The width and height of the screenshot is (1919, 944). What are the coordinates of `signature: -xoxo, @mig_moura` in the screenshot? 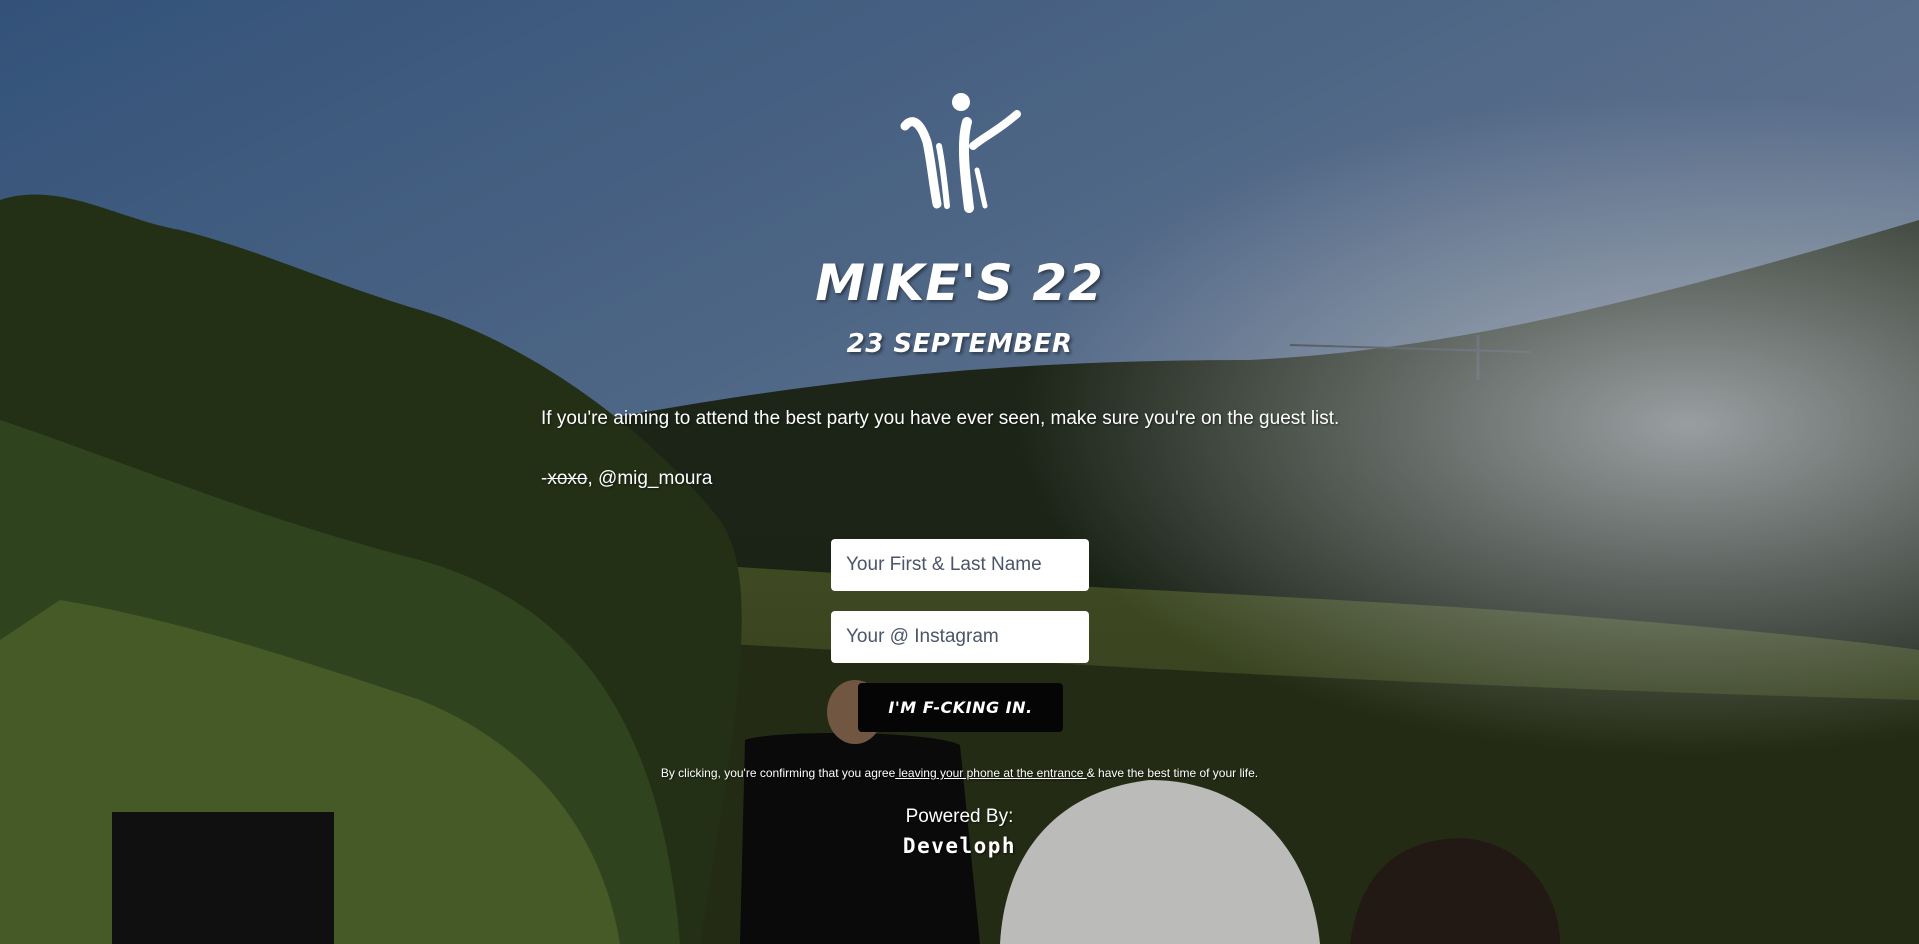 It's located at (626, 479).